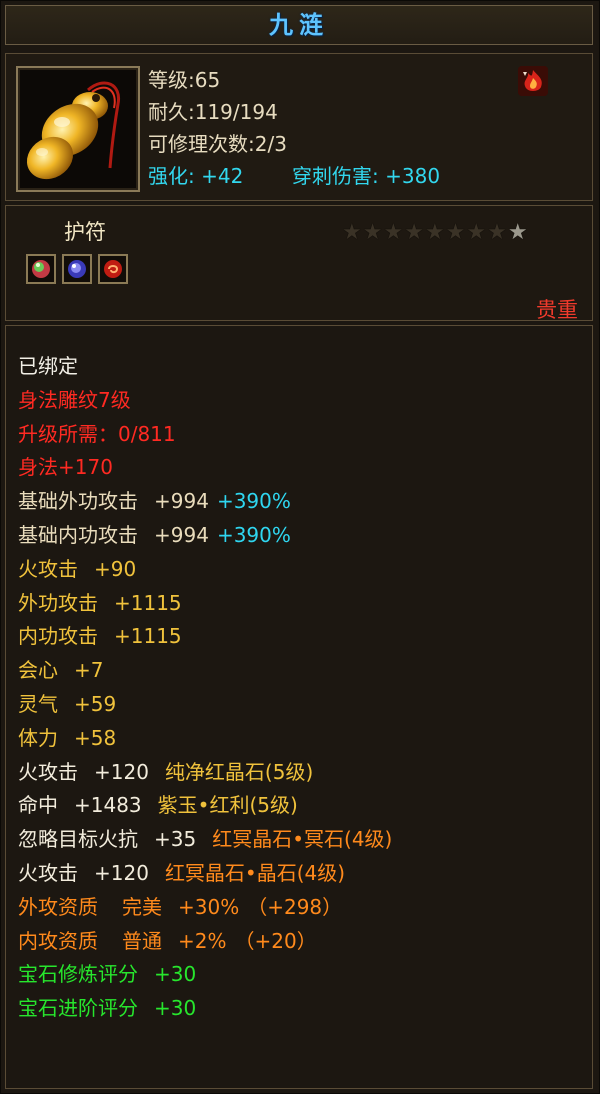 The width and height of the screenshot is (600, 1094). I want to click on red-gem-icon, so click(113, 269).